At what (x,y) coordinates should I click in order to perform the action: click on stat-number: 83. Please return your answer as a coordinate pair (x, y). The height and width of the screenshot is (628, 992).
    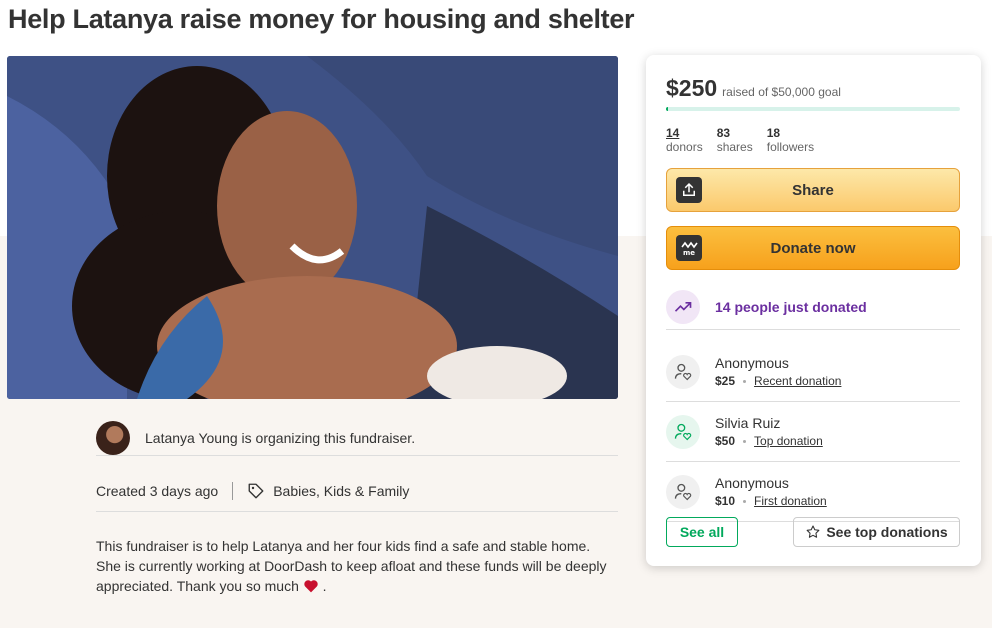
    Looking at the image, I should click on (723, 133).